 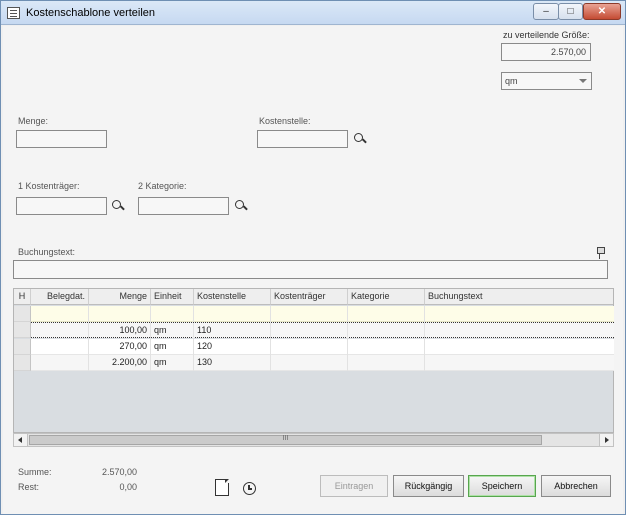 I want to click on column-header-kostenstelle: Kostenstelle, so click(x=232, y=297).